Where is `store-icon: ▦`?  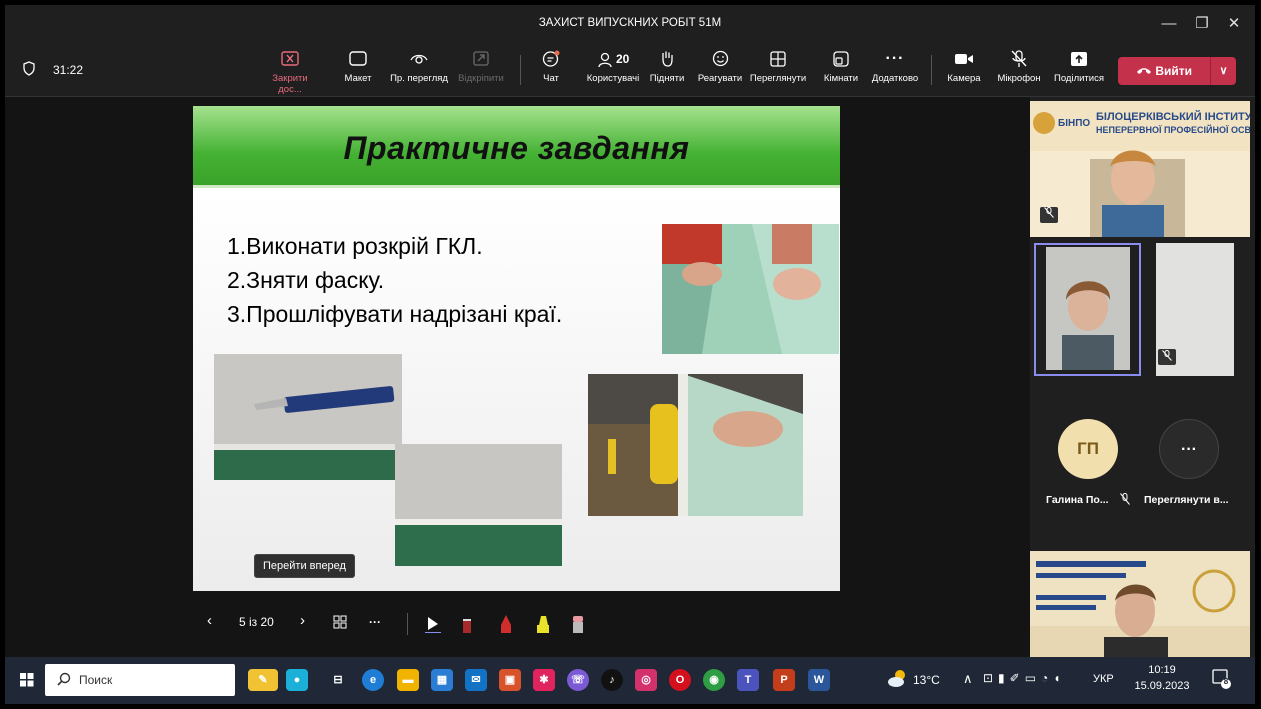
store-icon: ▦ is located at coordinates (442, 680).